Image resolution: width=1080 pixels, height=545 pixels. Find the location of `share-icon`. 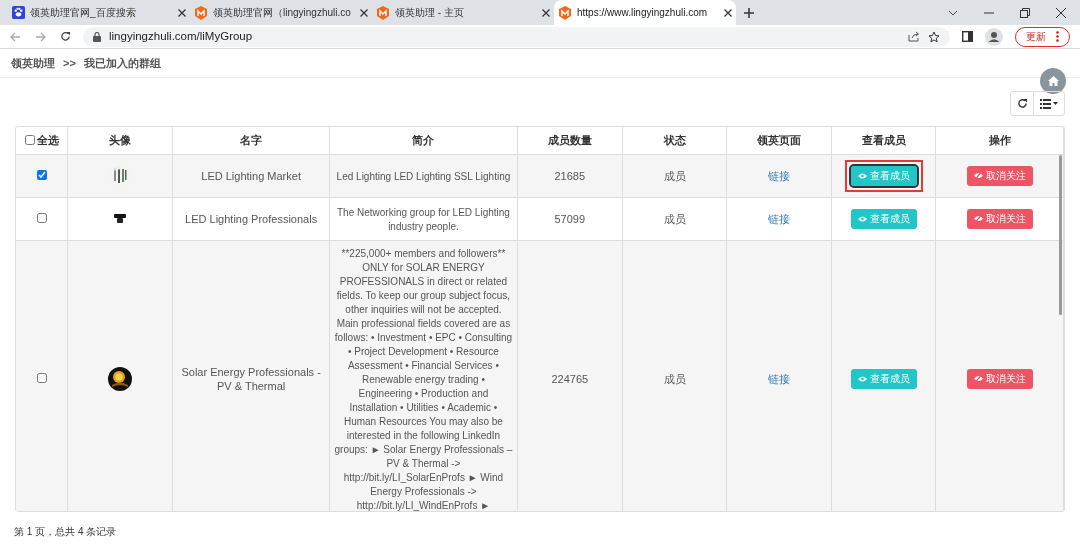

share-icon is located at coordinates (914, 36).